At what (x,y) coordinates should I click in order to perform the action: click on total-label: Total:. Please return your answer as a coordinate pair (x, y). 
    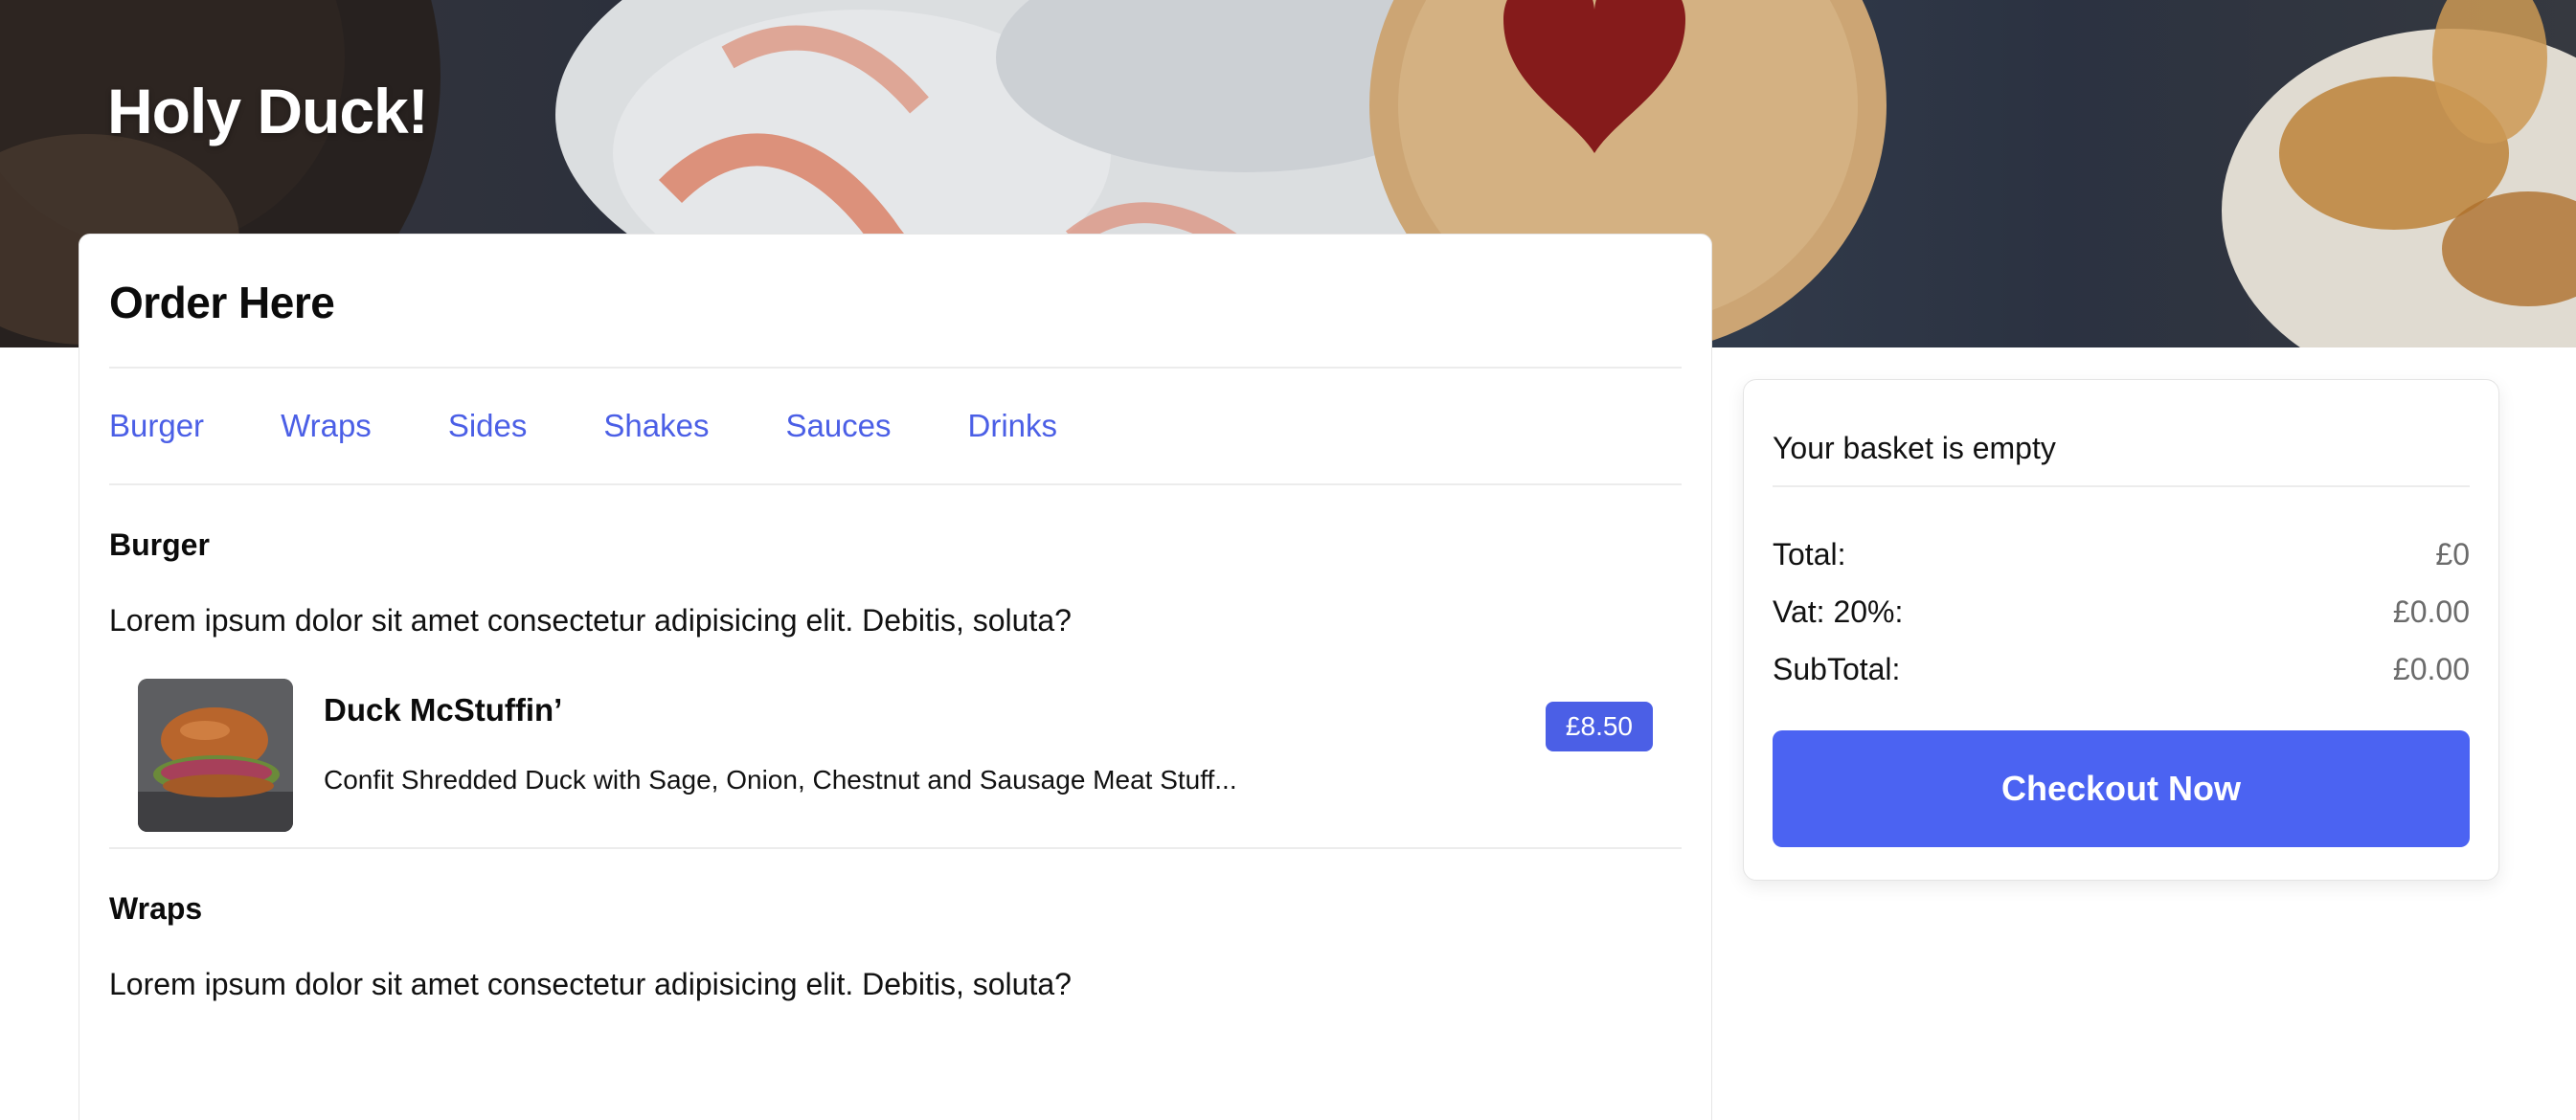
    Looking at the image, I should click on (1809, 553).